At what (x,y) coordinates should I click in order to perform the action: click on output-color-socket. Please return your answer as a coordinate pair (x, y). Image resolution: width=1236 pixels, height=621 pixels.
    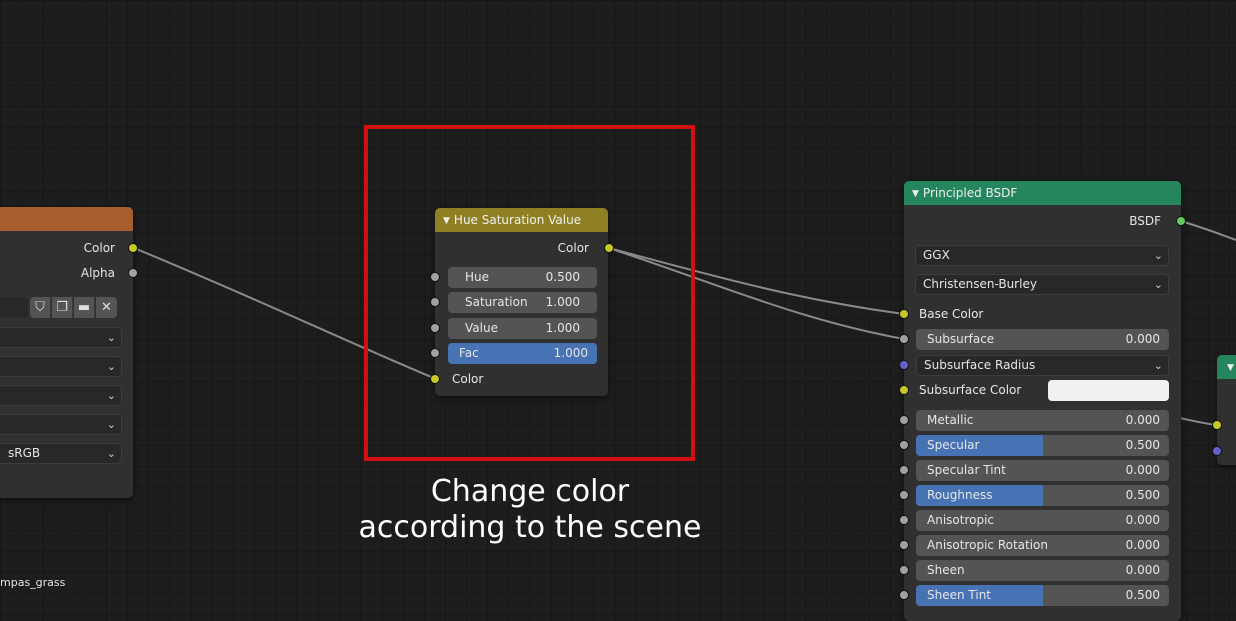
    Looking at the image, I should click on (133, 248).